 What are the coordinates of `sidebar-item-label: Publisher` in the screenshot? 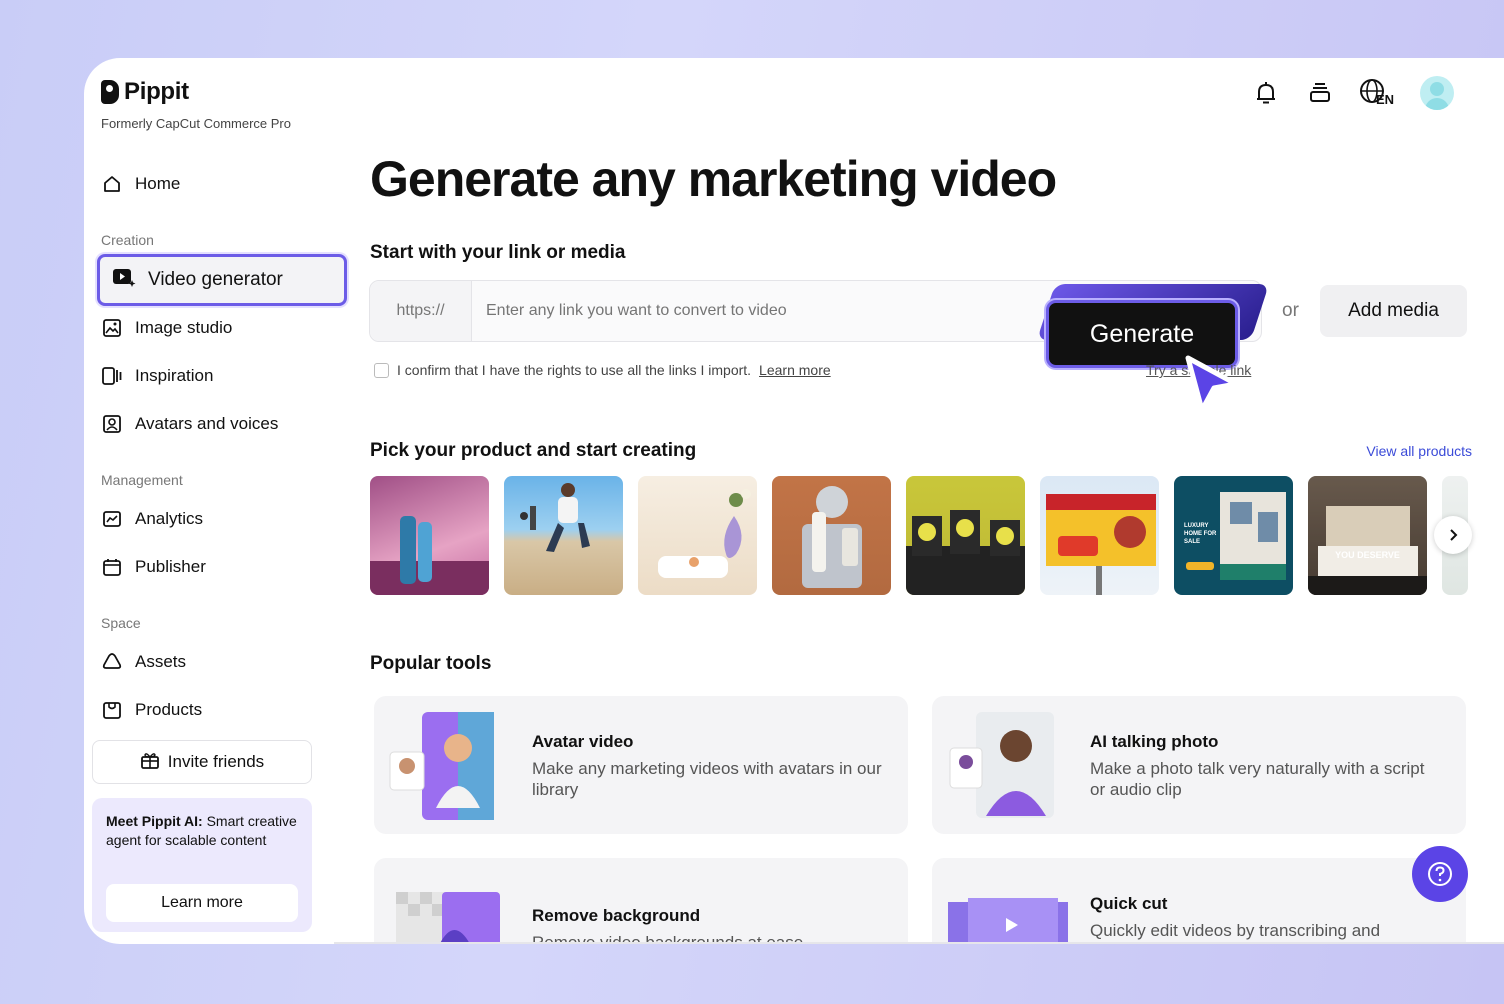 It's located at (170, 566).